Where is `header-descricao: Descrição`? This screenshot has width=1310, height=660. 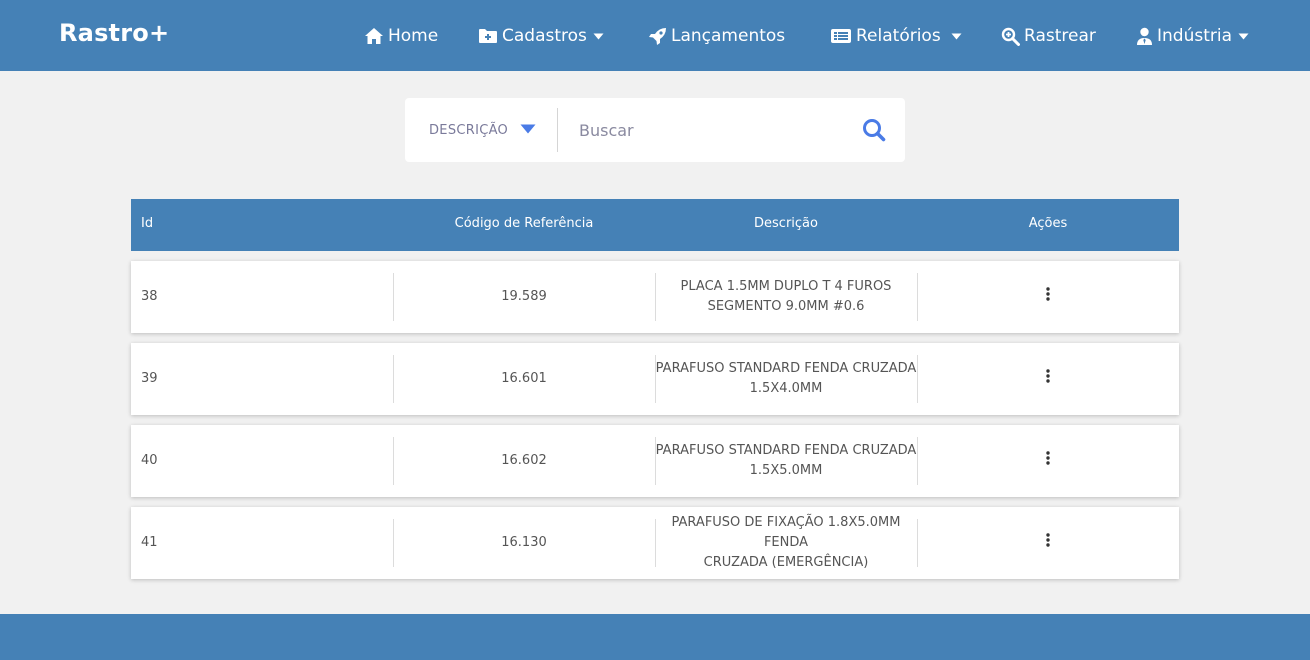 header-descricao: Descrição is located at coordinates (786, 223).